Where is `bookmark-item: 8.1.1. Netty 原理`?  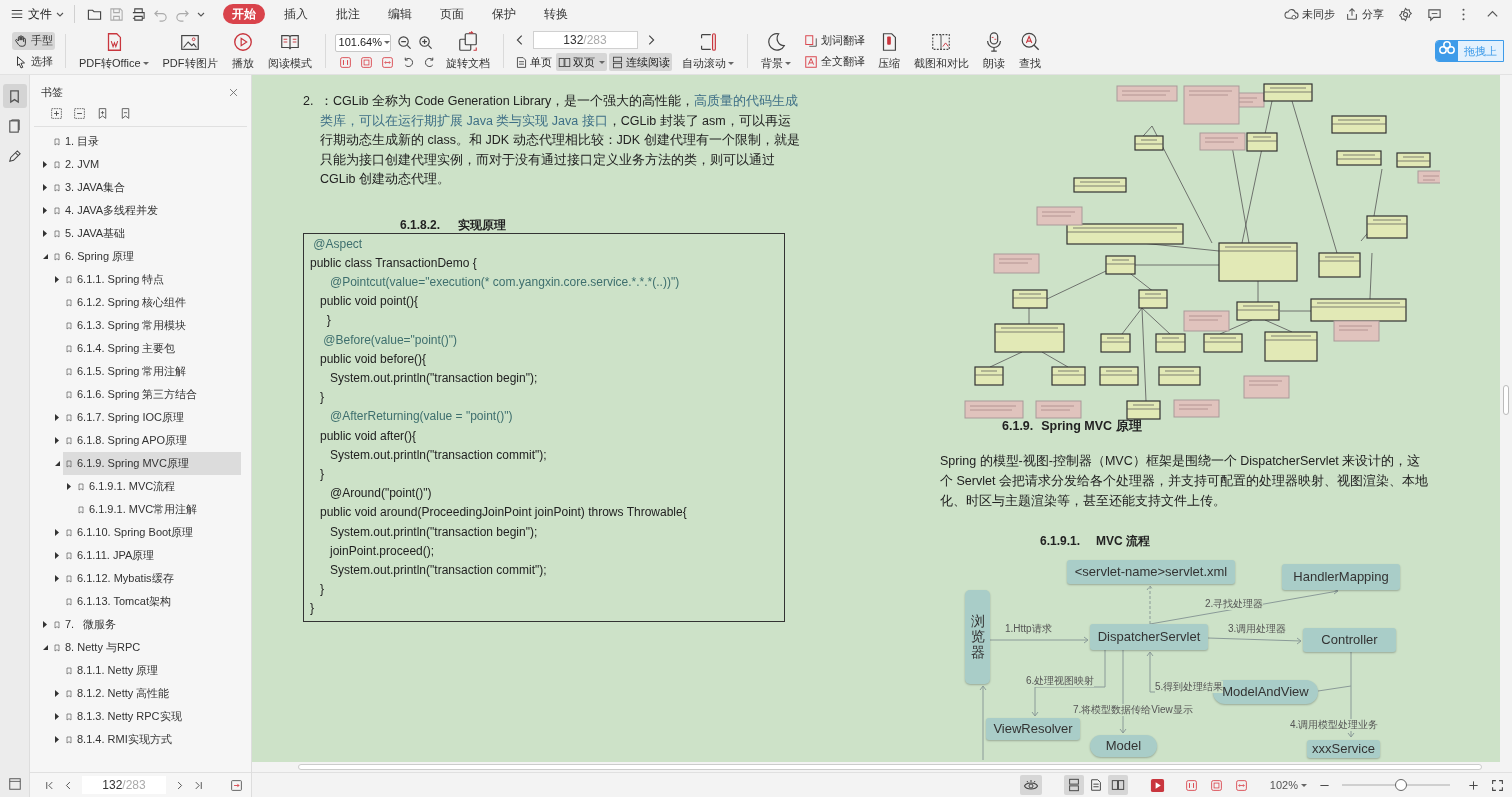
bookmark-item: 8.1.1. Netty 原理 is located at coordinates (135, 670).